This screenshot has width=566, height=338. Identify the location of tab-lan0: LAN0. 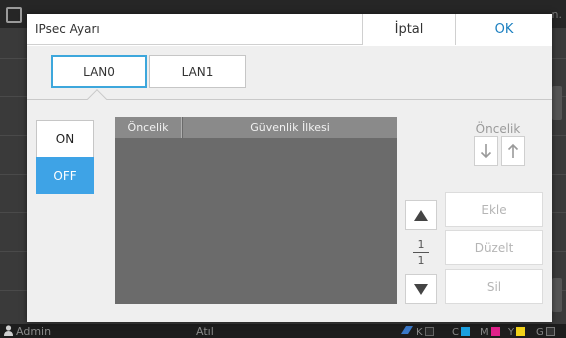
(99, 71).